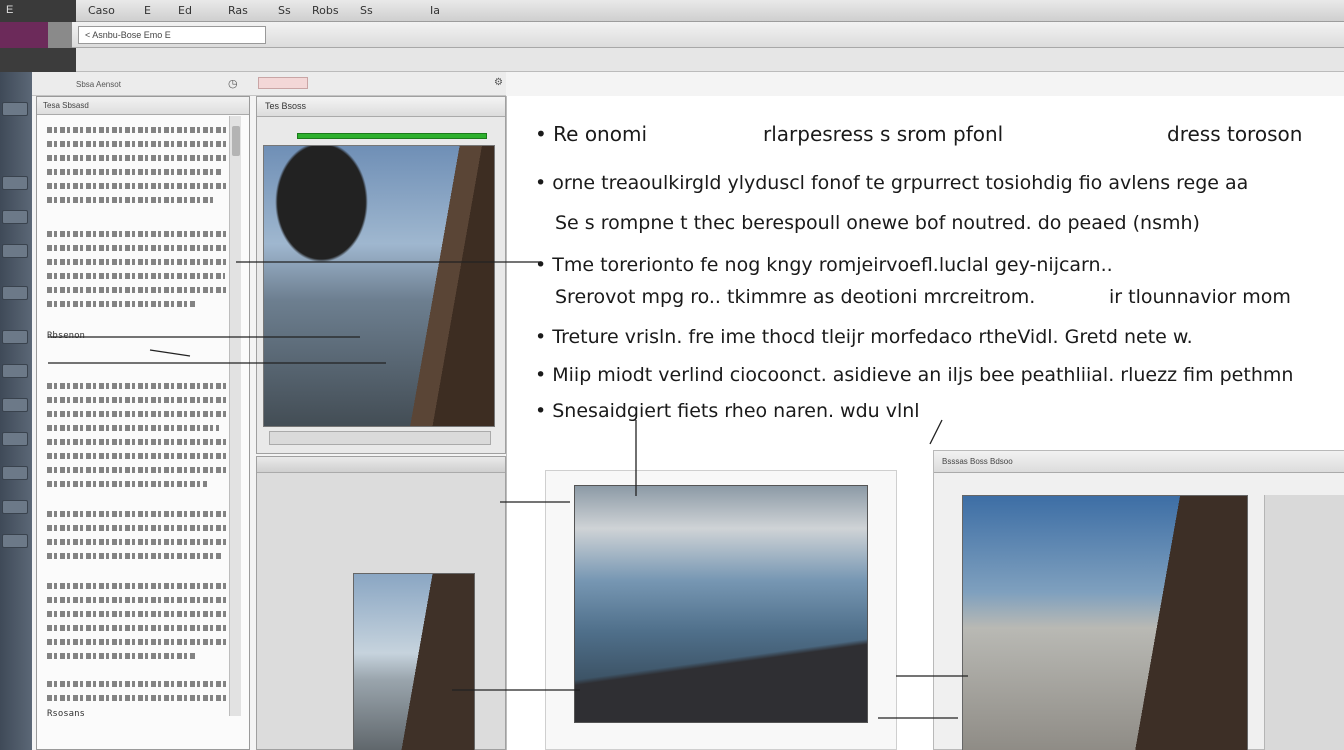 This screenshot has width=1344, height=750. Describe the element at coordinates (185, 10) in the screenshot. I see `menu-item: Ed` at that location.